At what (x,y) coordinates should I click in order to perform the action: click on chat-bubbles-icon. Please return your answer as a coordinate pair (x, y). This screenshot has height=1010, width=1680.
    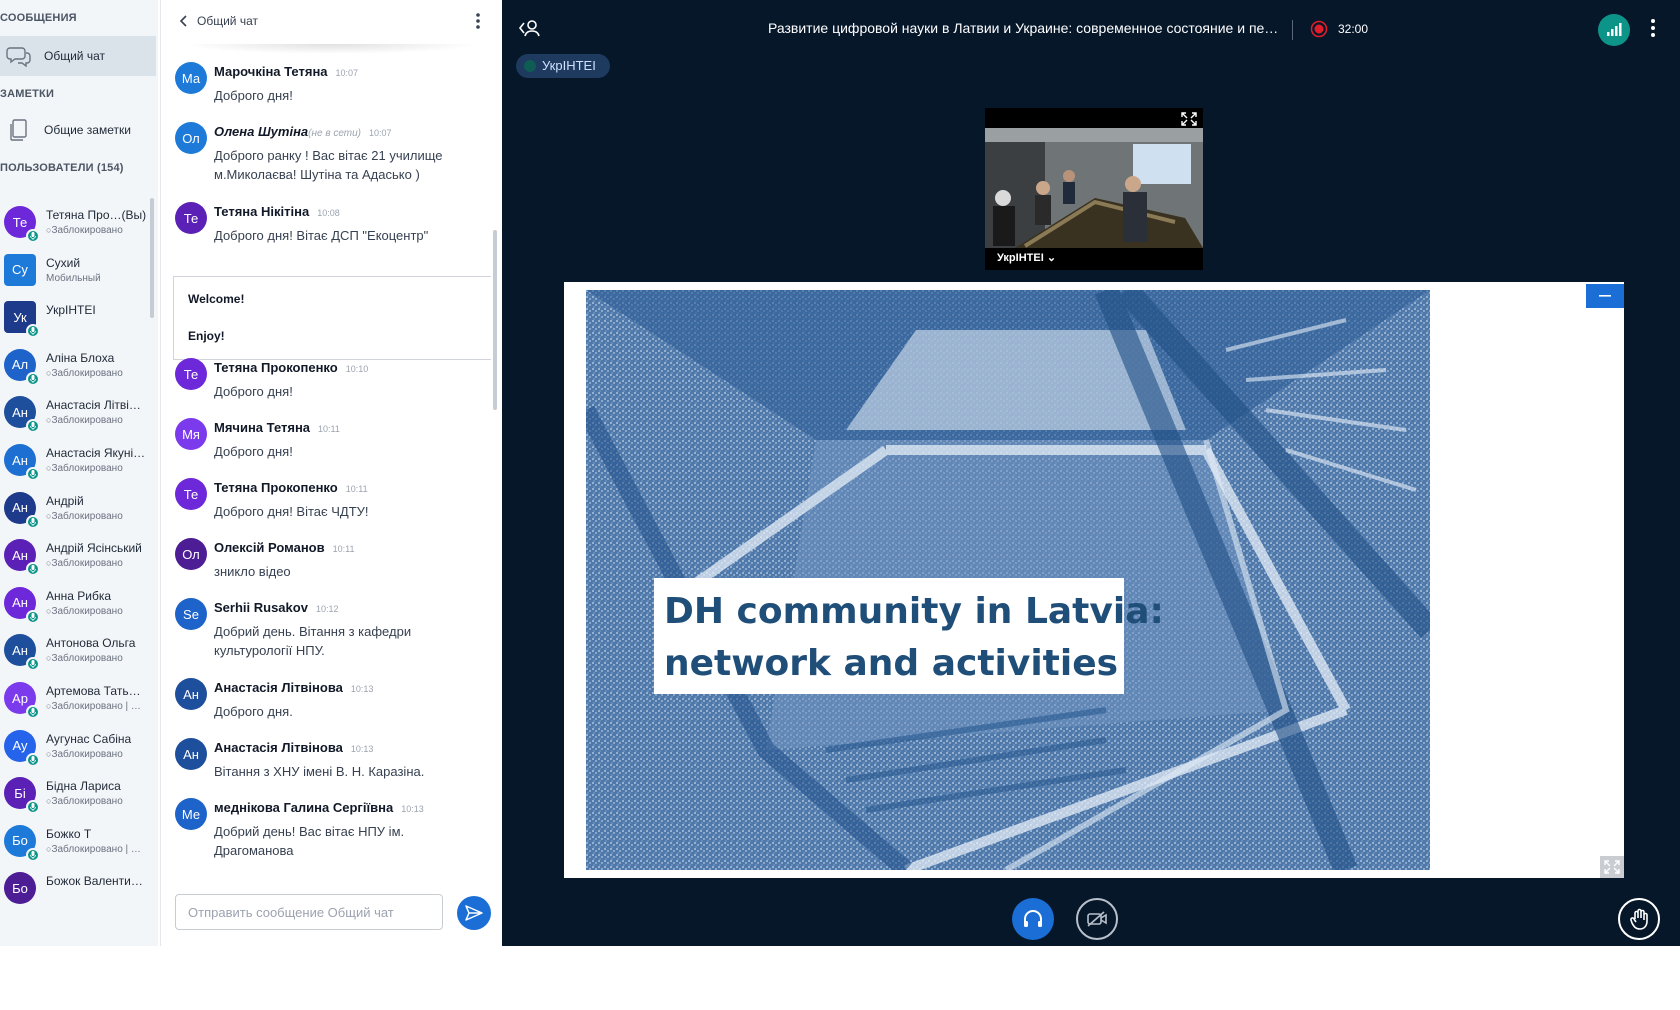
    Looking at the image, I should click on (19, 56).